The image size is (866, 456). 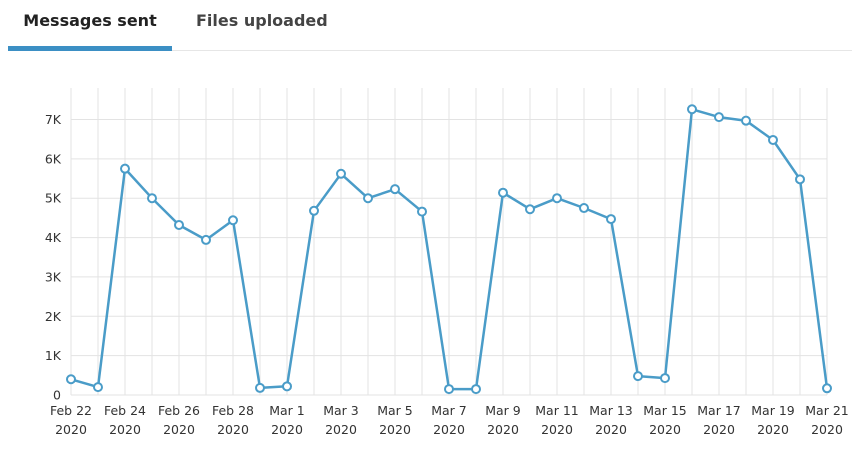 I want to click on y-tick-label: 2K, so click(x=53, y=316).